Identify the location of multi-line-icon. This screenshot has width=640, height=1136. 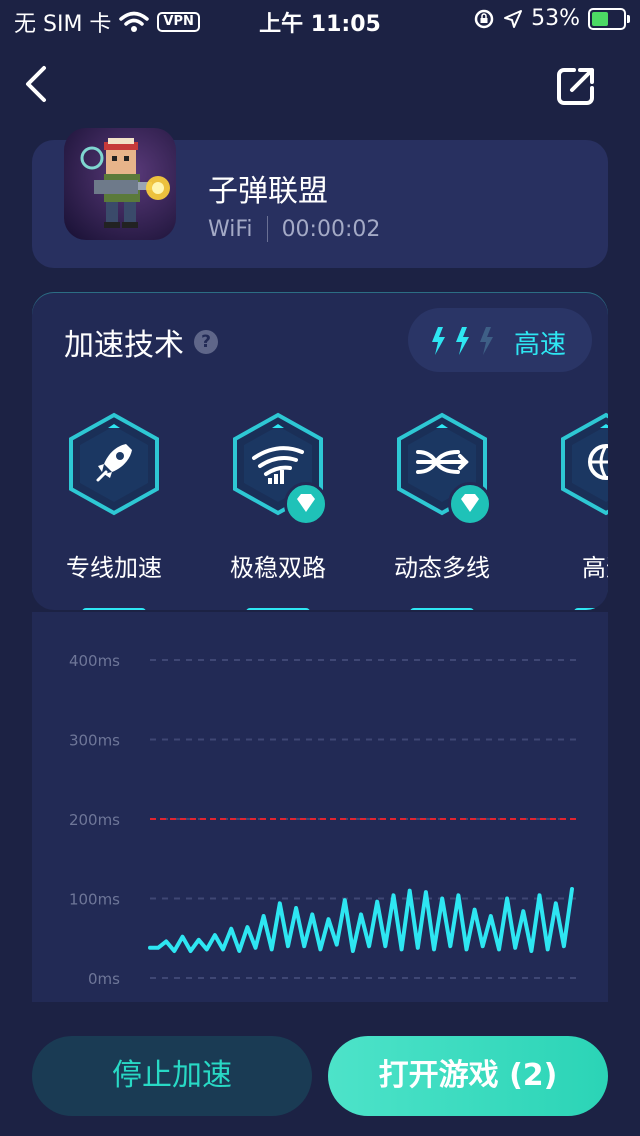
(442, 462).